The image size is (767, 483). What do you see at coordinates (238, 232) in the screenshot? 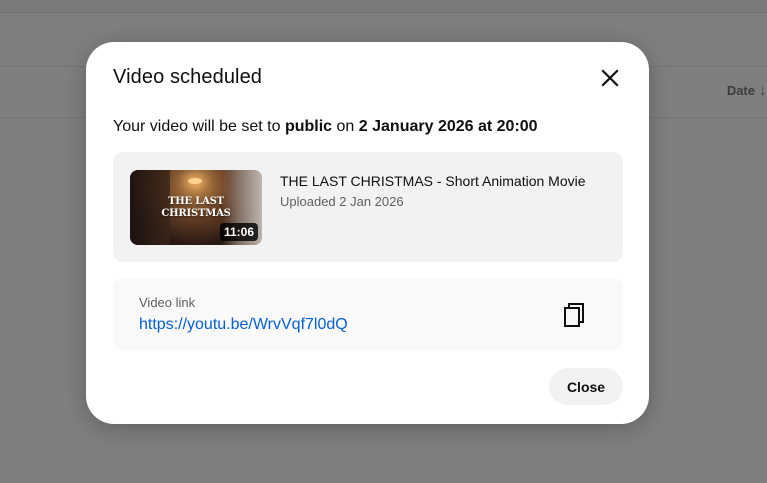
I see `video-duration: 11:06` at bounding box center [238, 232].